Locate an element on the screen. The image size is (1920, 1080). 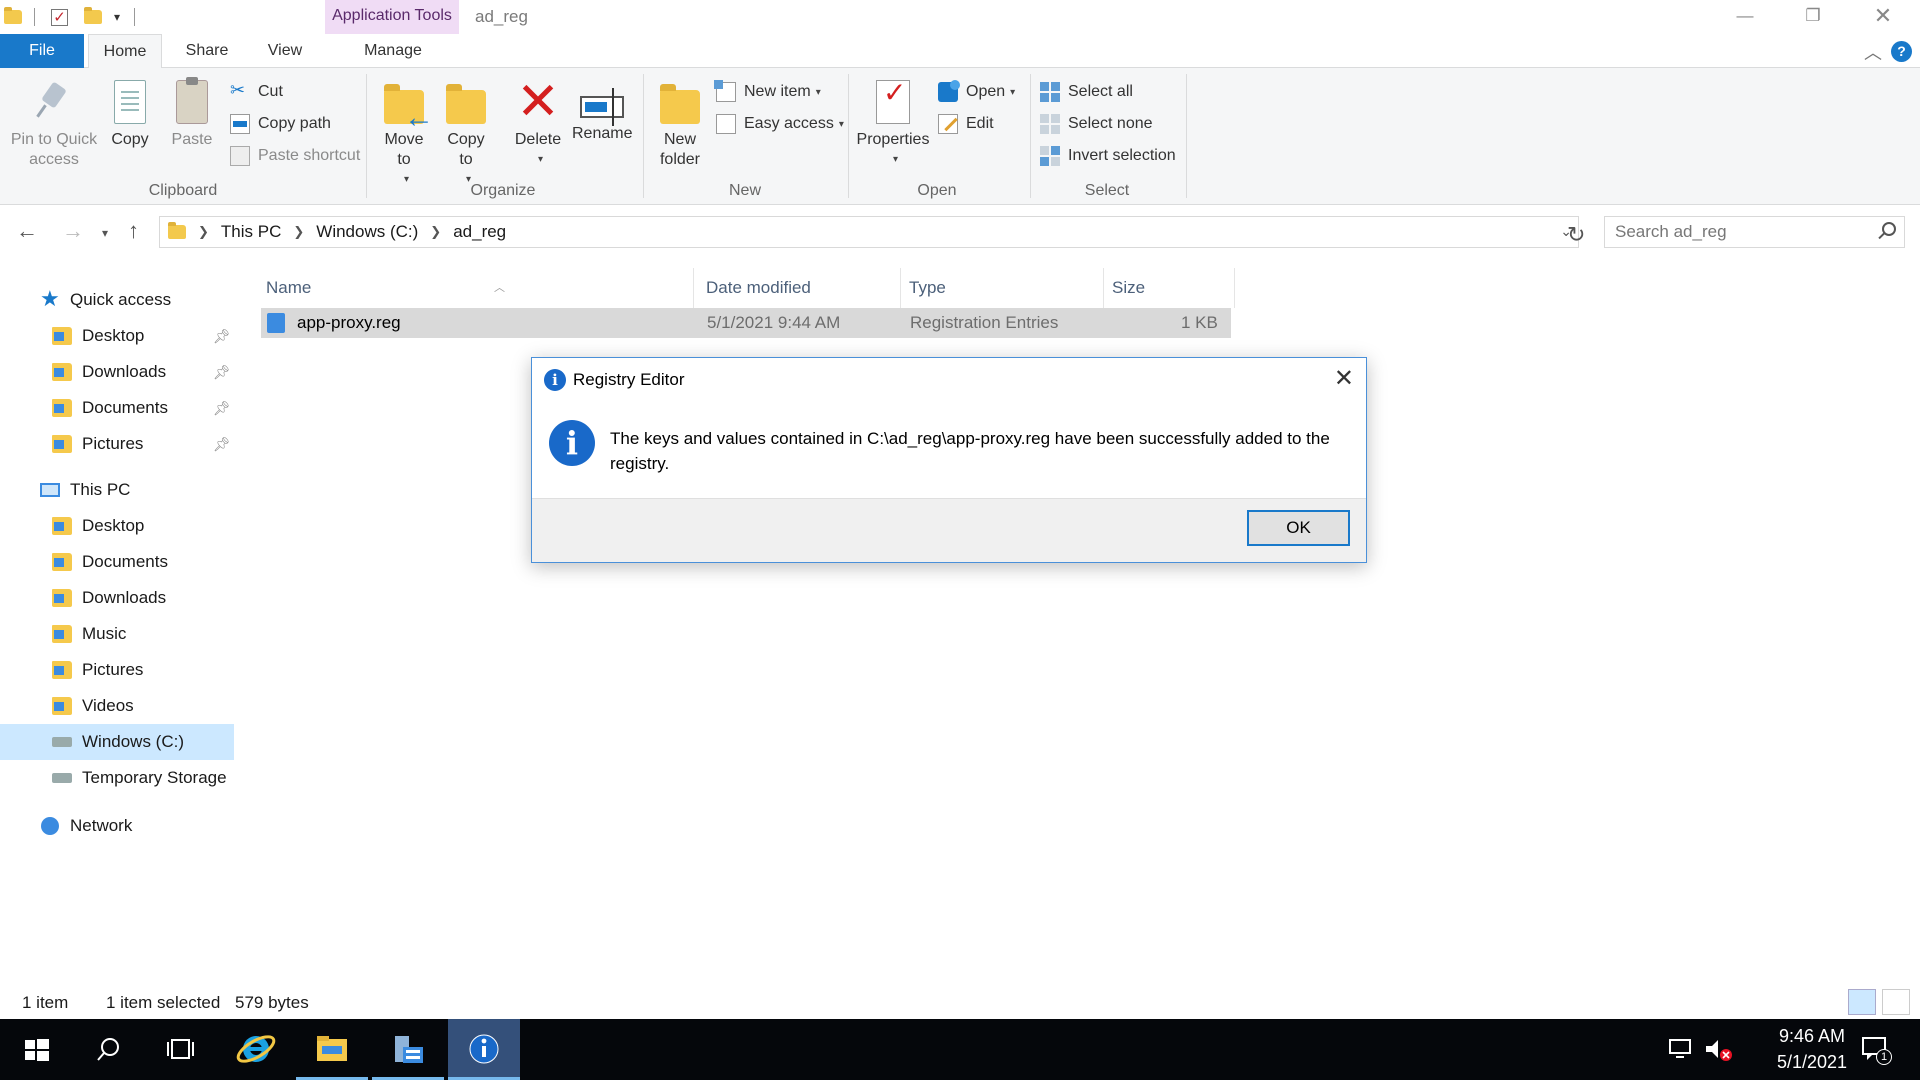
sidebar-item-quick-pictures: Pictures 📌︎ is located at coordinates (117, 444).